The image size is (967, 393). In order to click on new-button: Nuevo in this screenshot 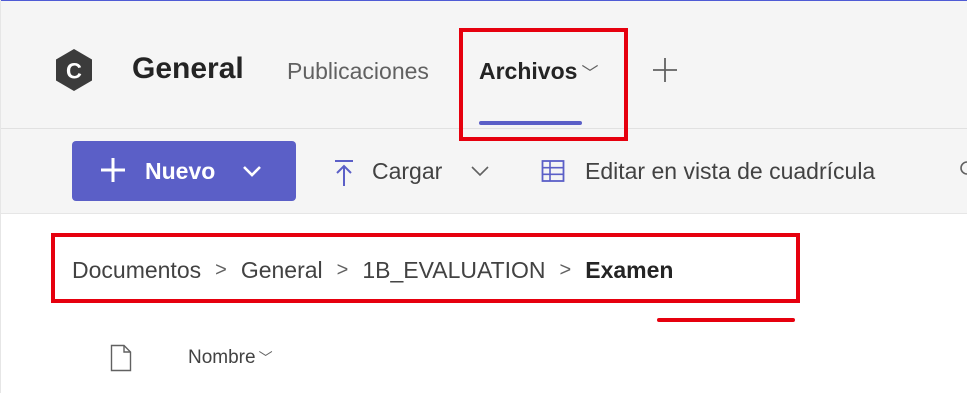, I will do `click(184, 171)`.